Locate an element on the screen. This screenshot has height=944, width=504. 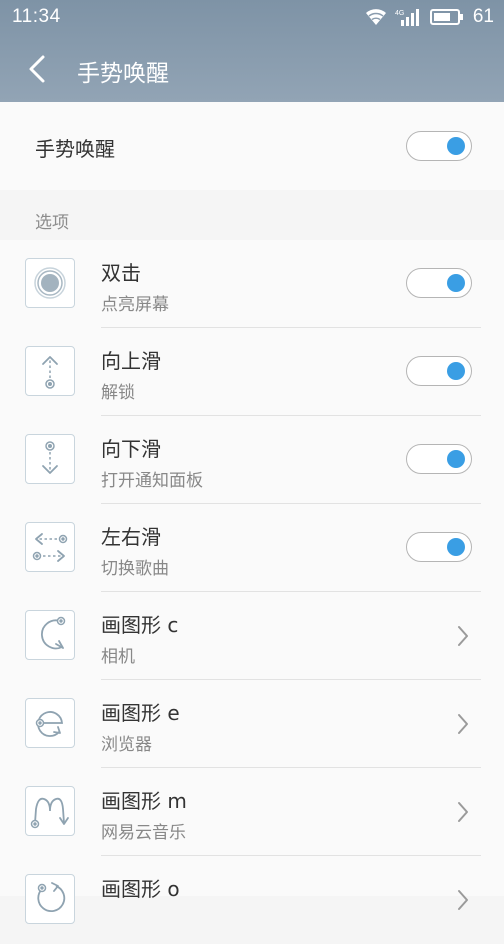
swipe-up-icon is located at coordinates (50, 371).